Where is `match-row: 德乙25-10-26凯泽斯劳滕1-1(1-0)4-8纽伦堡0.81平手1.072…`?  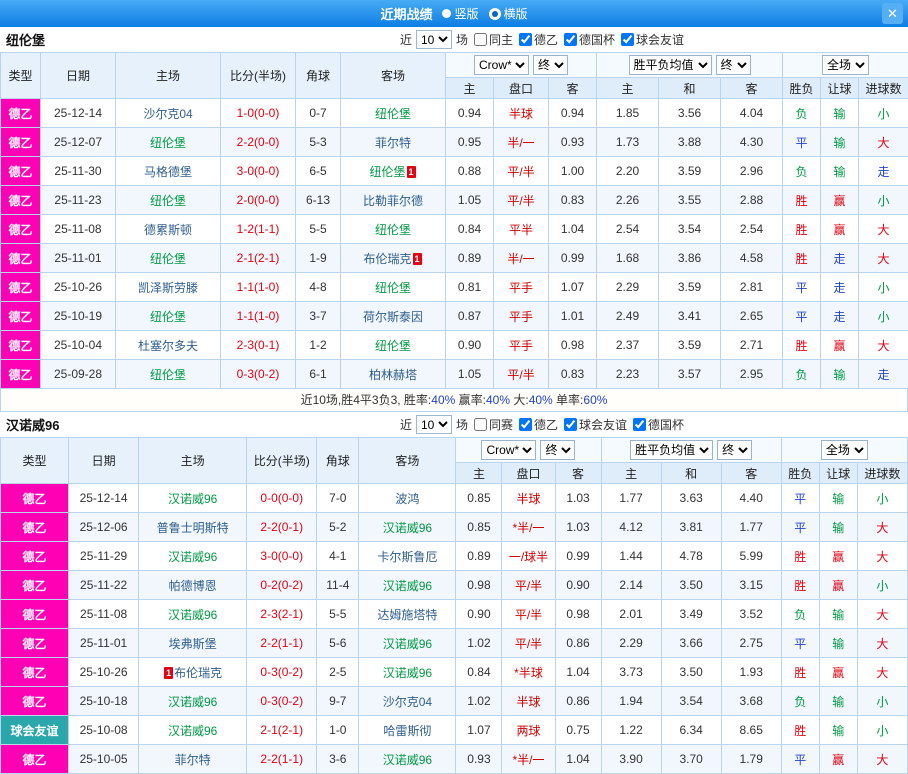 match-row: 德乙25-10-26凯泽斯劳滕1-1(1-0)4-8纽伦堡0.81平手1.072… is located at coordinates (454, 287).